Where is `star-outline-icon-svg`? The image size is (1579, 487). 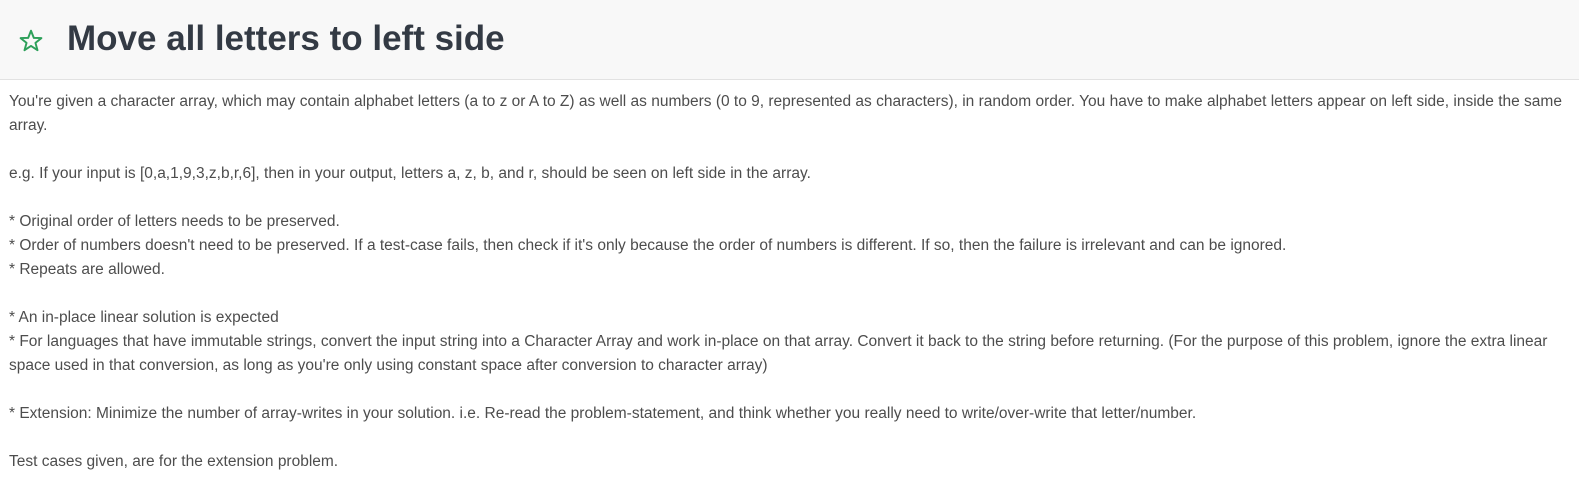 star-outline-icon-svg is located at coordinates (31, 40).